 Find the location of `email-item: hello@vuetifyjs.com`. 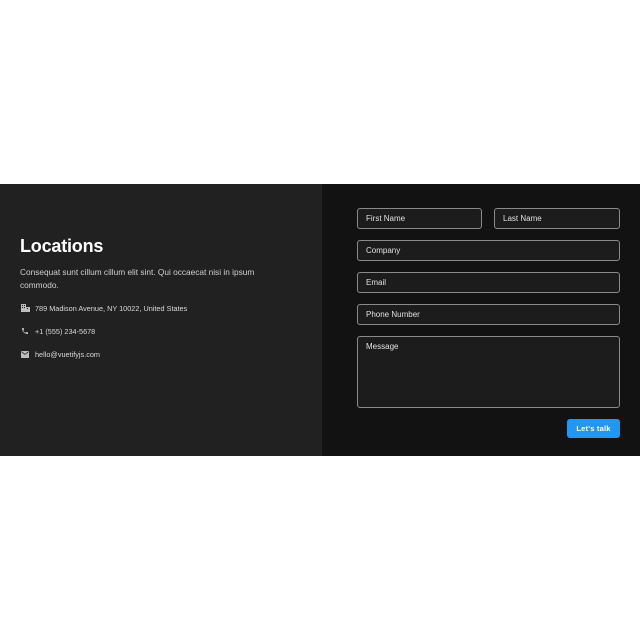

email-item: hello@vuetifyjs.com is located at coordinates (60, 354).